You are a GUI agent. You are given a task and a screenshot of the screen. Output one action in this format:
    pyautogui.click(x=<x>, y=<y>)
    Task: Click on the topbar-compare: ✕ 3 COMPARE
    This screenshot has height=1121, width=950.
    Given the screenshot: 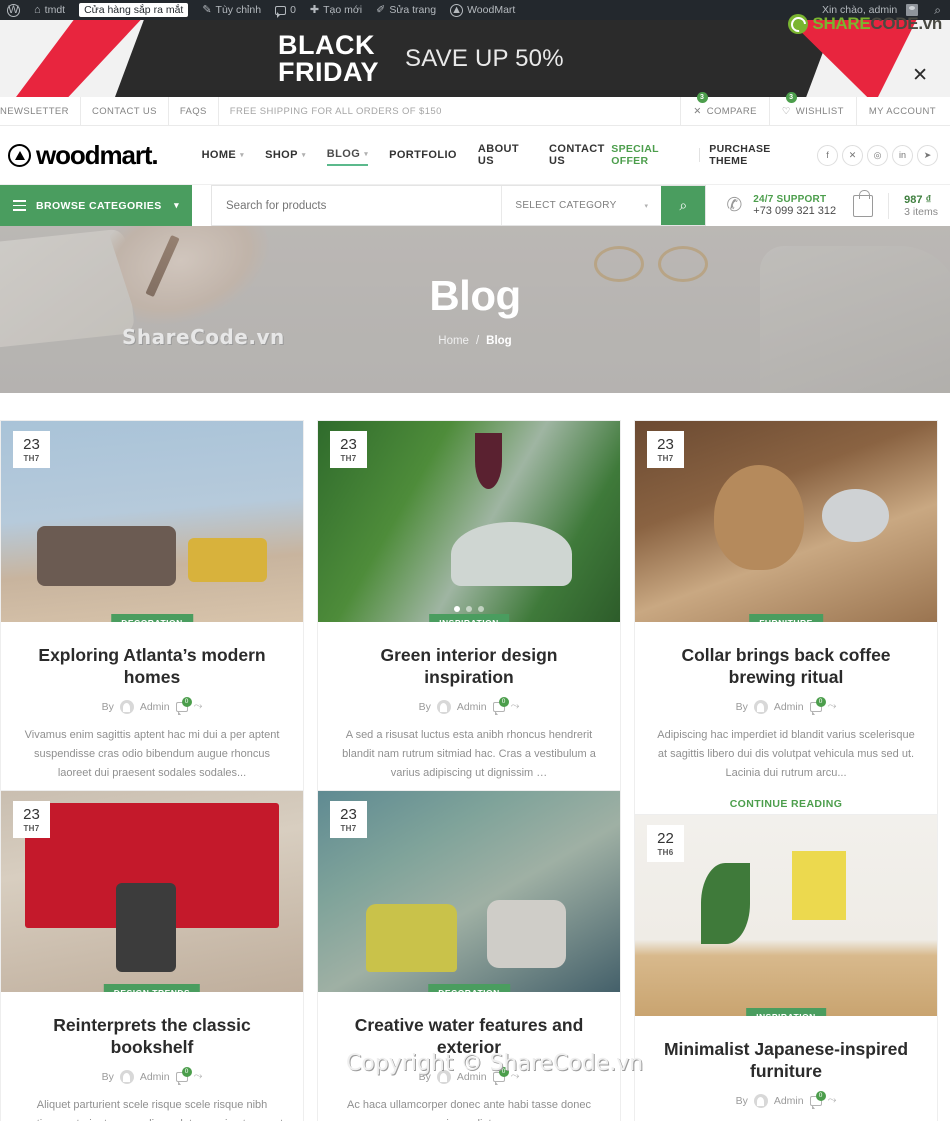 What is the action you would take?
    pyautogui.click(x=724, y=108)
    